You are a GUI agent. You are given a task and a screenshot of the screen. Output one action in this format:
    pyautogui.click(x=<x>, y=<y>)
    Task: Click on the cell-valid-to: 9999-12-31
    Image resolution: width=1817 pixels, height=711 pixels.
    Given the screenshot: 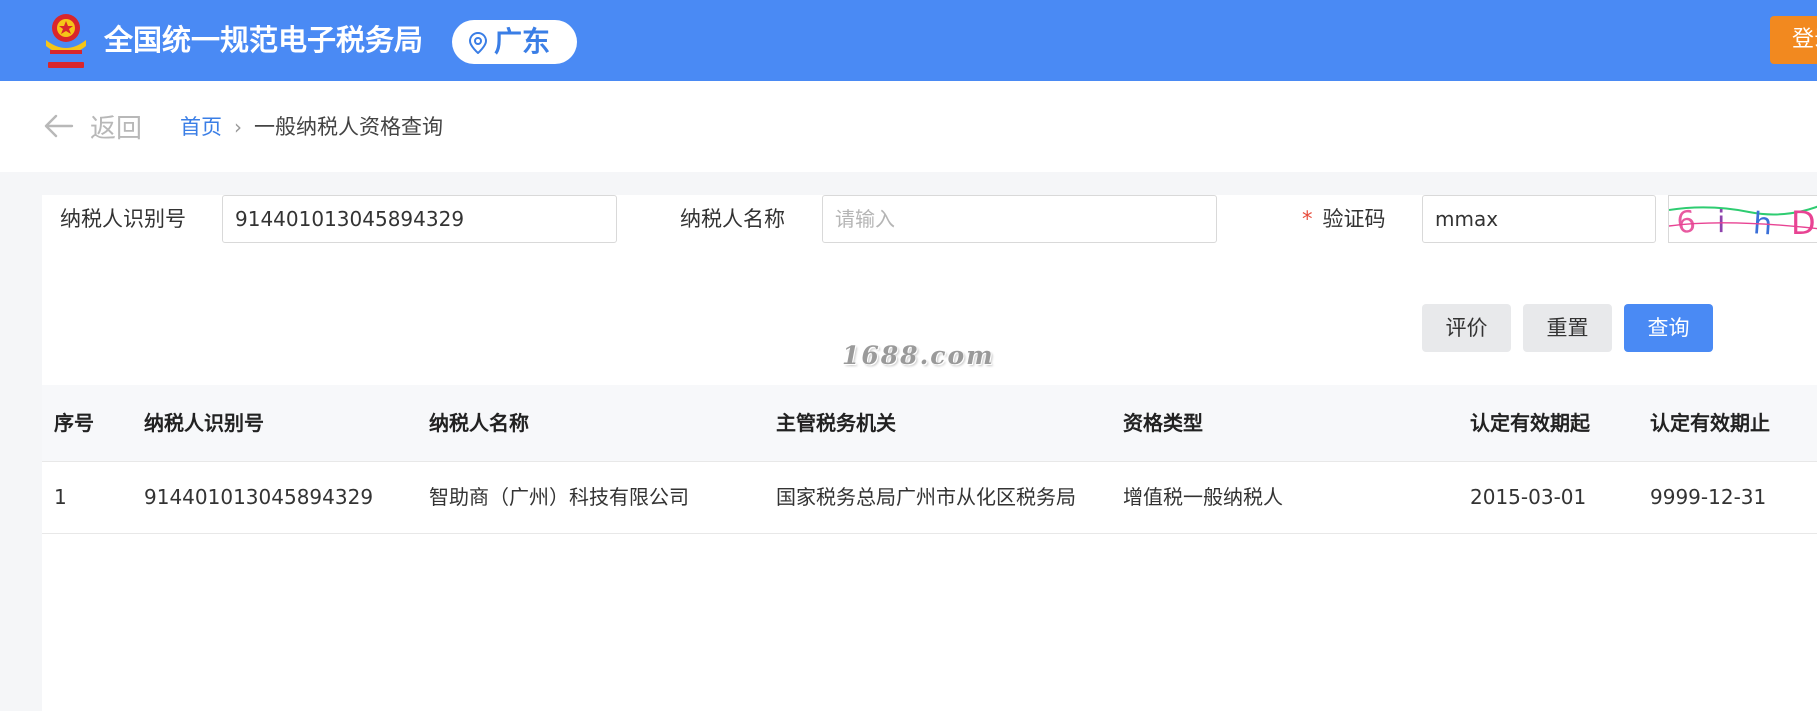 What is the action you would take?
    pyautogui.click(x=1708, y=497)
    